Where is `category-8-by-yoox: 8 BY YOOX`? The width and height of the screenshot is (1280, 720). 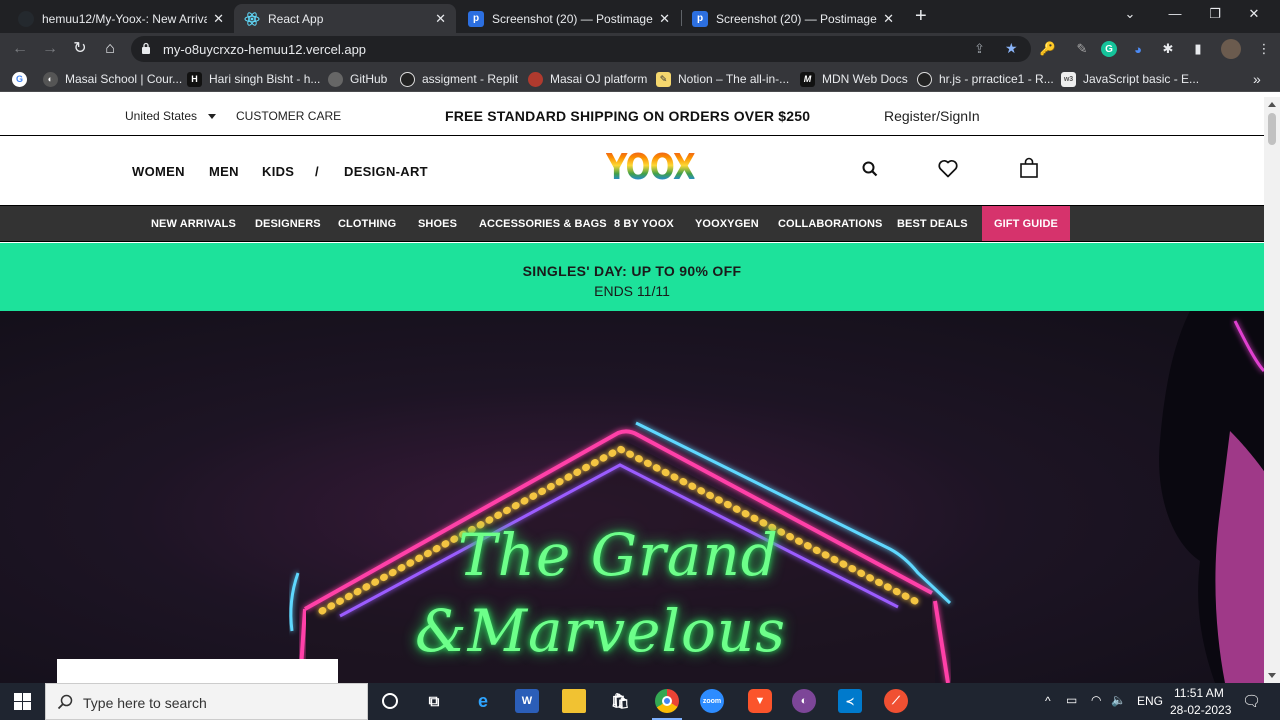 category-8-by-yoox: 8 BY YOOX is located at coordinates (644, 223).